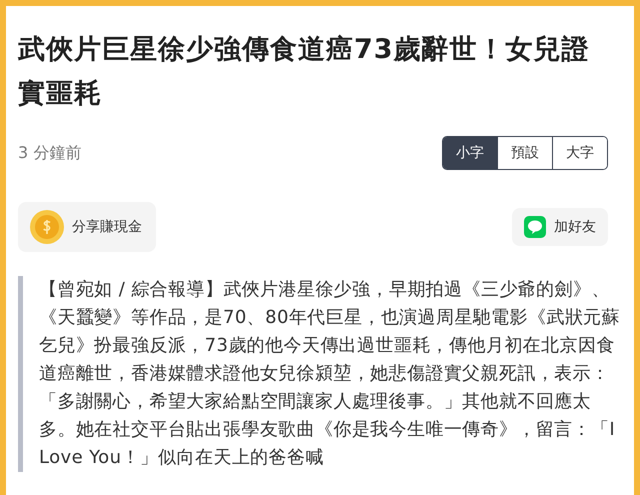  What do you see at coordinates (470, 153) in the screenshot?
I see `font-size-option: 小字` at bounding box center [470, 153].